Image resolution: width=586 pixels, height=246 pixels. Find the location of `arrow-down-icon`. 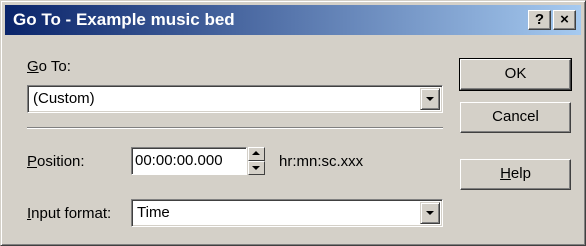

arrow-down-icon is located at coordinates (256, 168).